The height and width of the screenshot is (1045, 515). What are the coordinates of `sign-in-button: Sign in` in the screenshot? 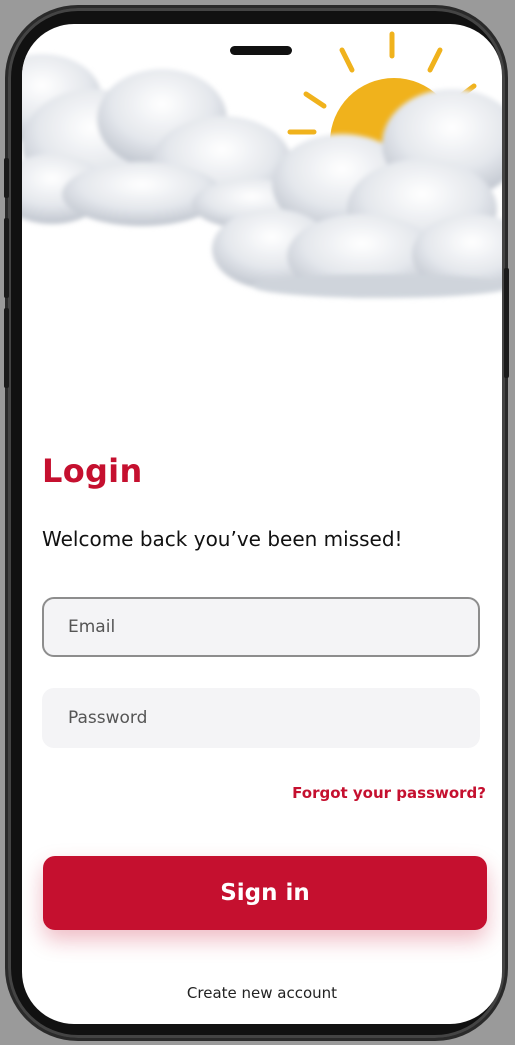 It's located at (265, 893).